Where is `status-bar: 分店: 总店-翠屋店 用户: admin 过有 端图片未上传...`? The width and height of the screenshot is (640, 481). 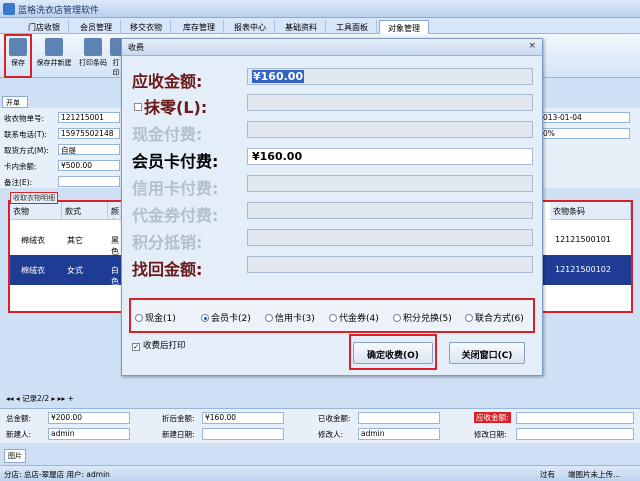
status-bar: 分店: 总店-翠屋店 用户: admin 过有 端图片未上传... is located at coordinates (320, 473).